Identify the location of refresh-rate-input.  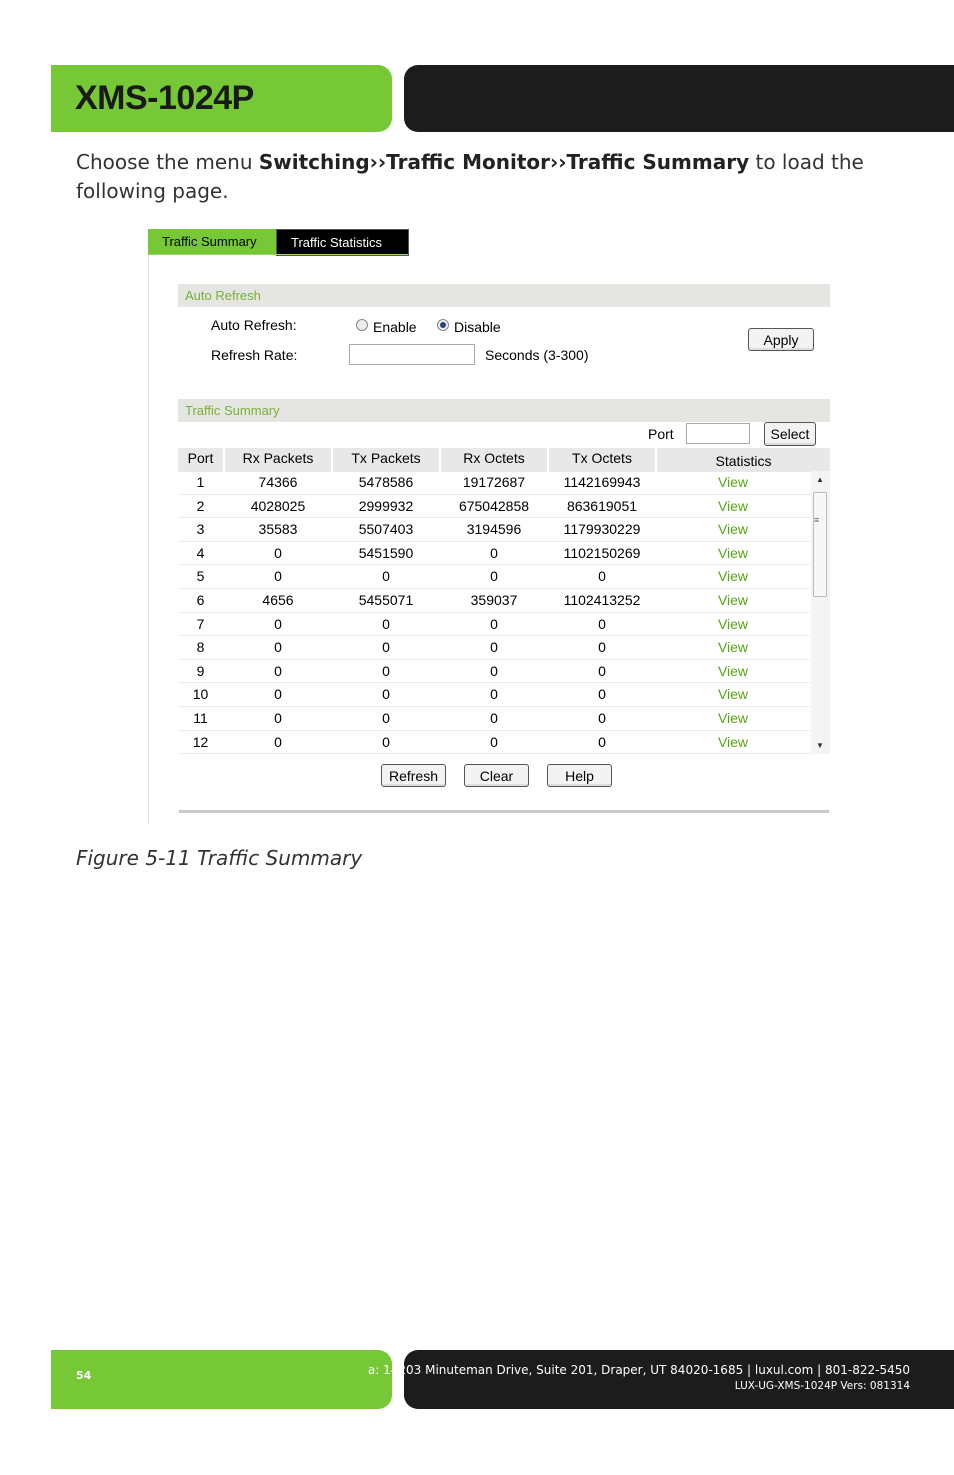
(412, 354).